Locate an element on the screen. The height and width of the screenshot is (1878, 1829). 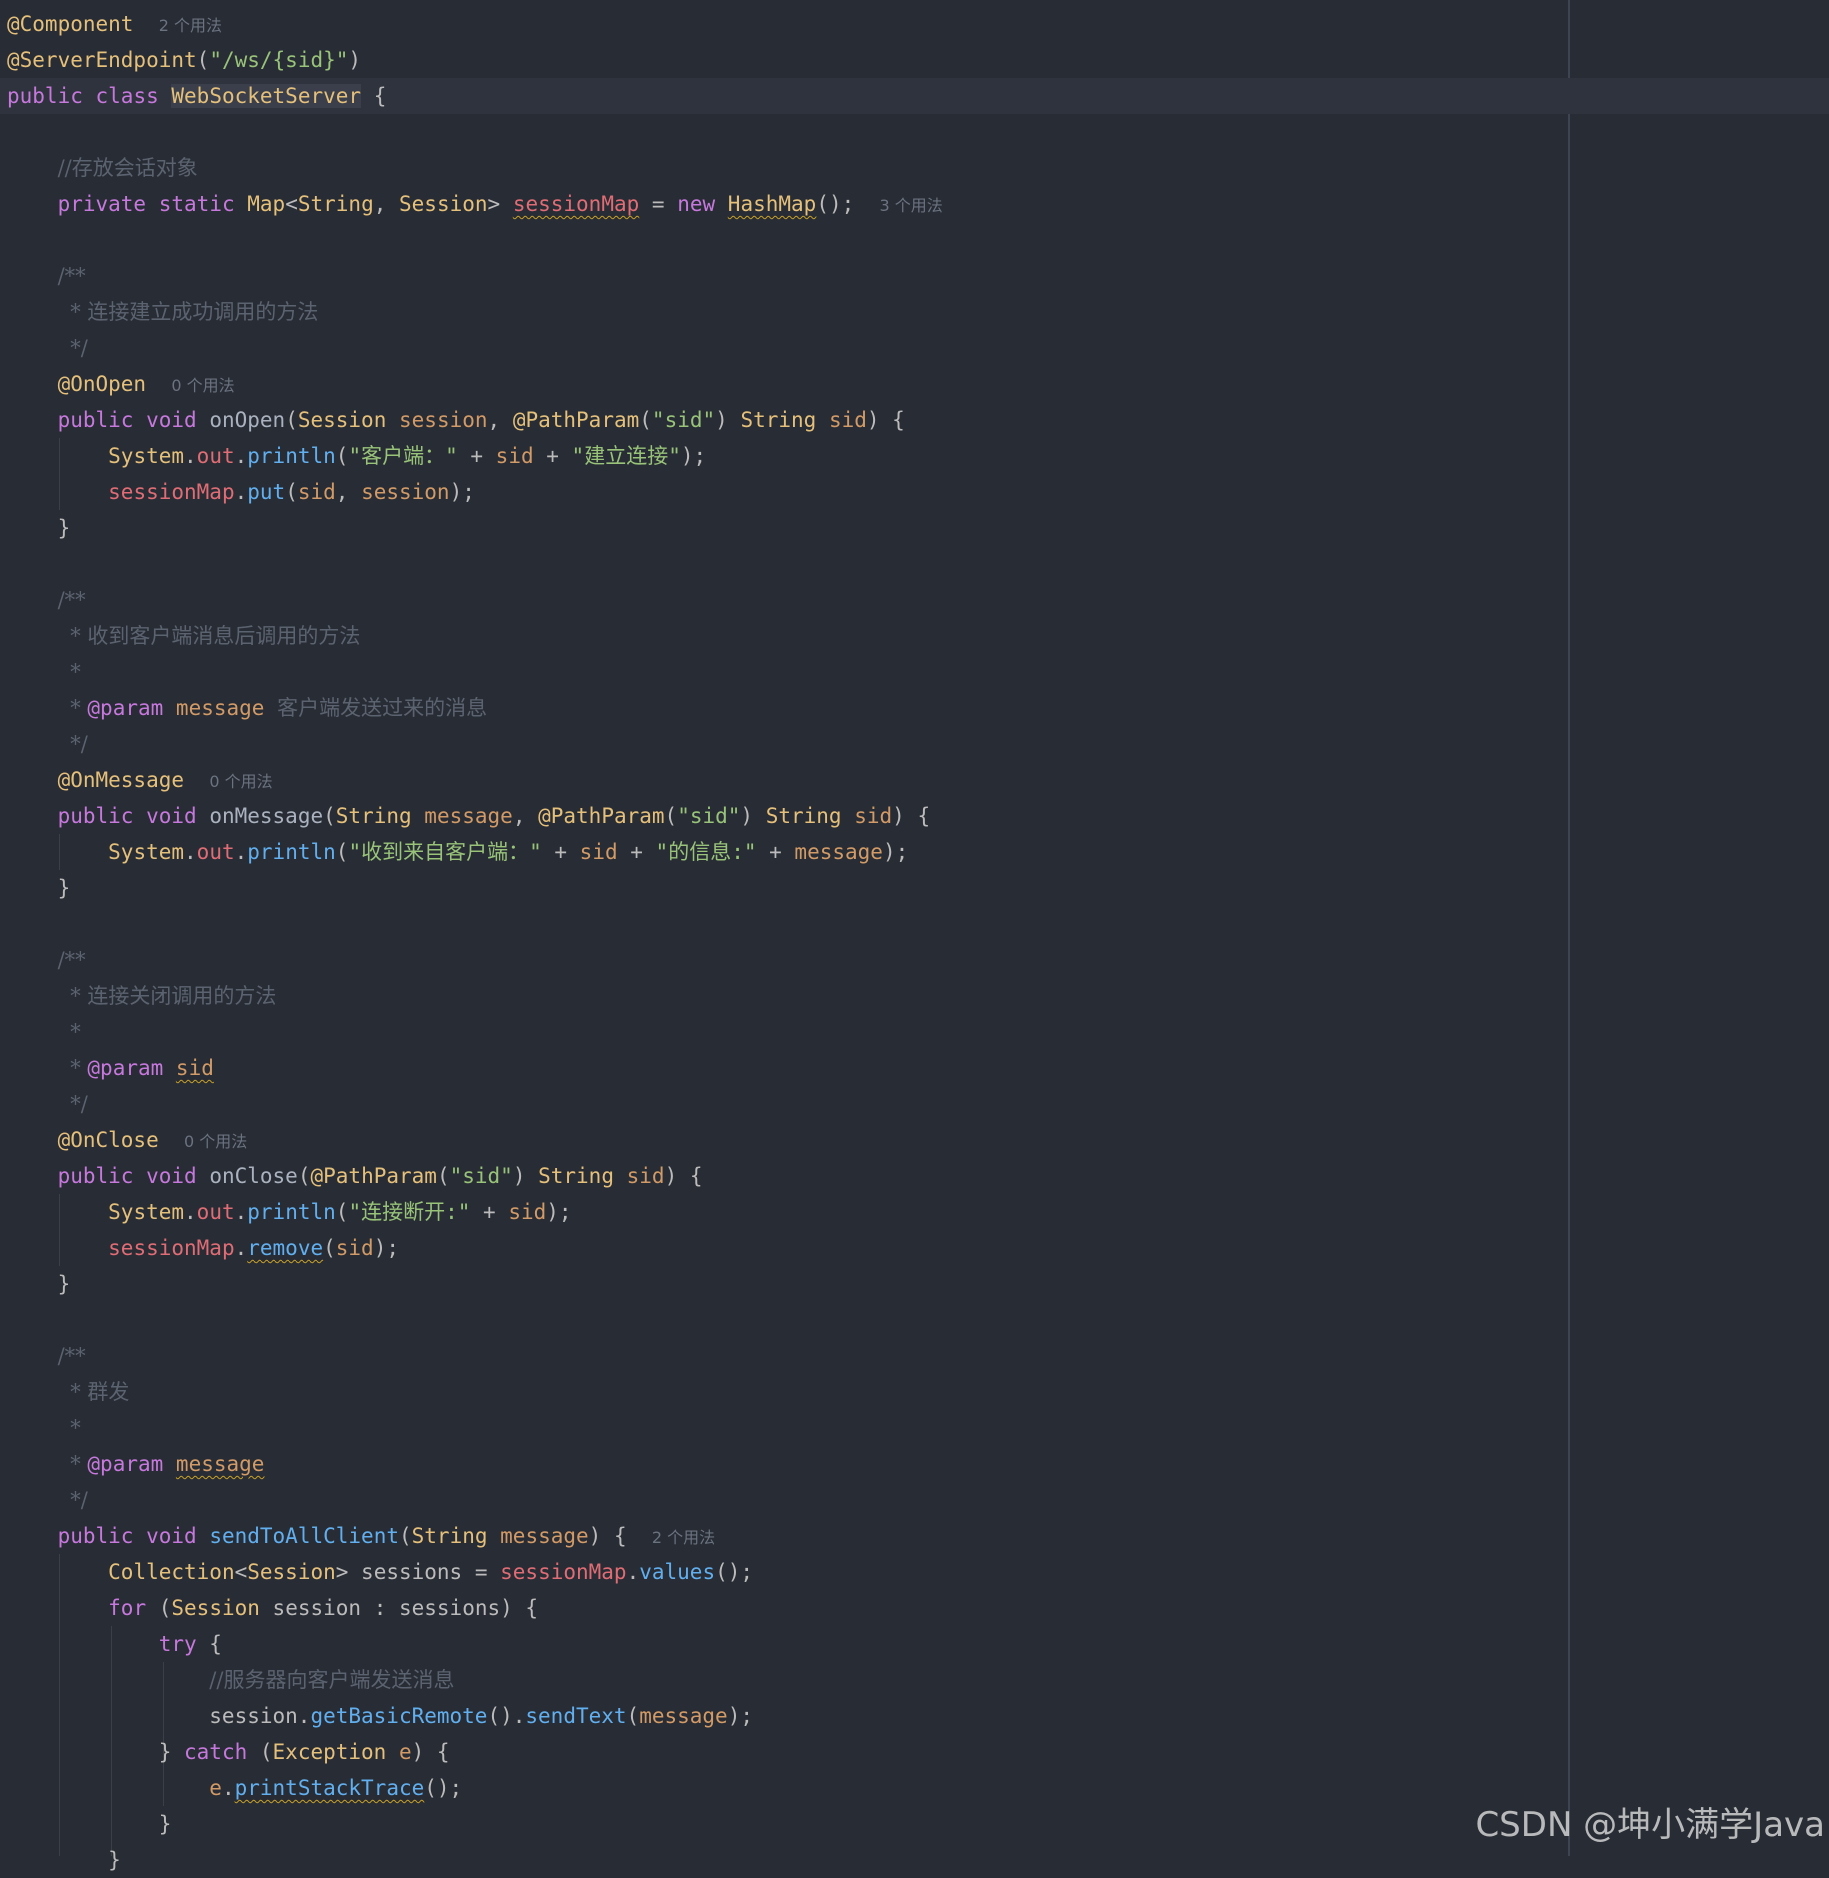
code-line: * 群发 is located at coordinates (914, 1392).